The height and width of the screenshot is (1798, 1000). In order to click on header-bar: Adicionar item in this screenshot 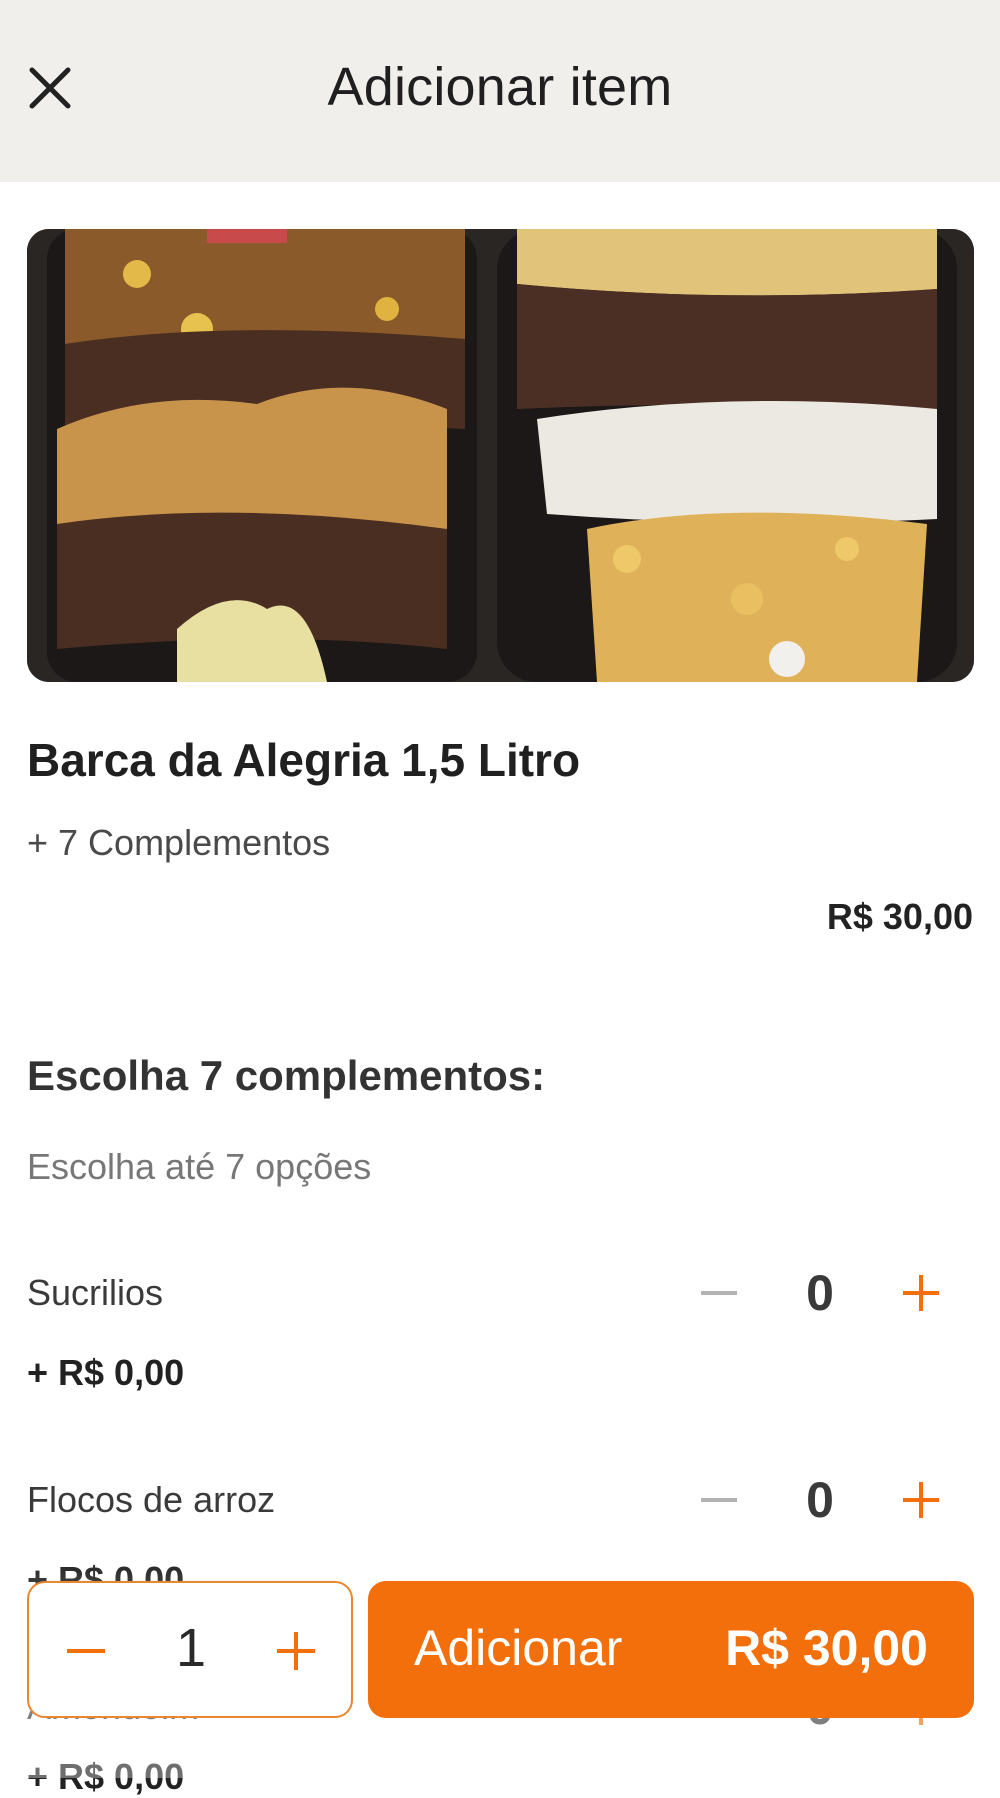, I will do `click(500, 91)`.